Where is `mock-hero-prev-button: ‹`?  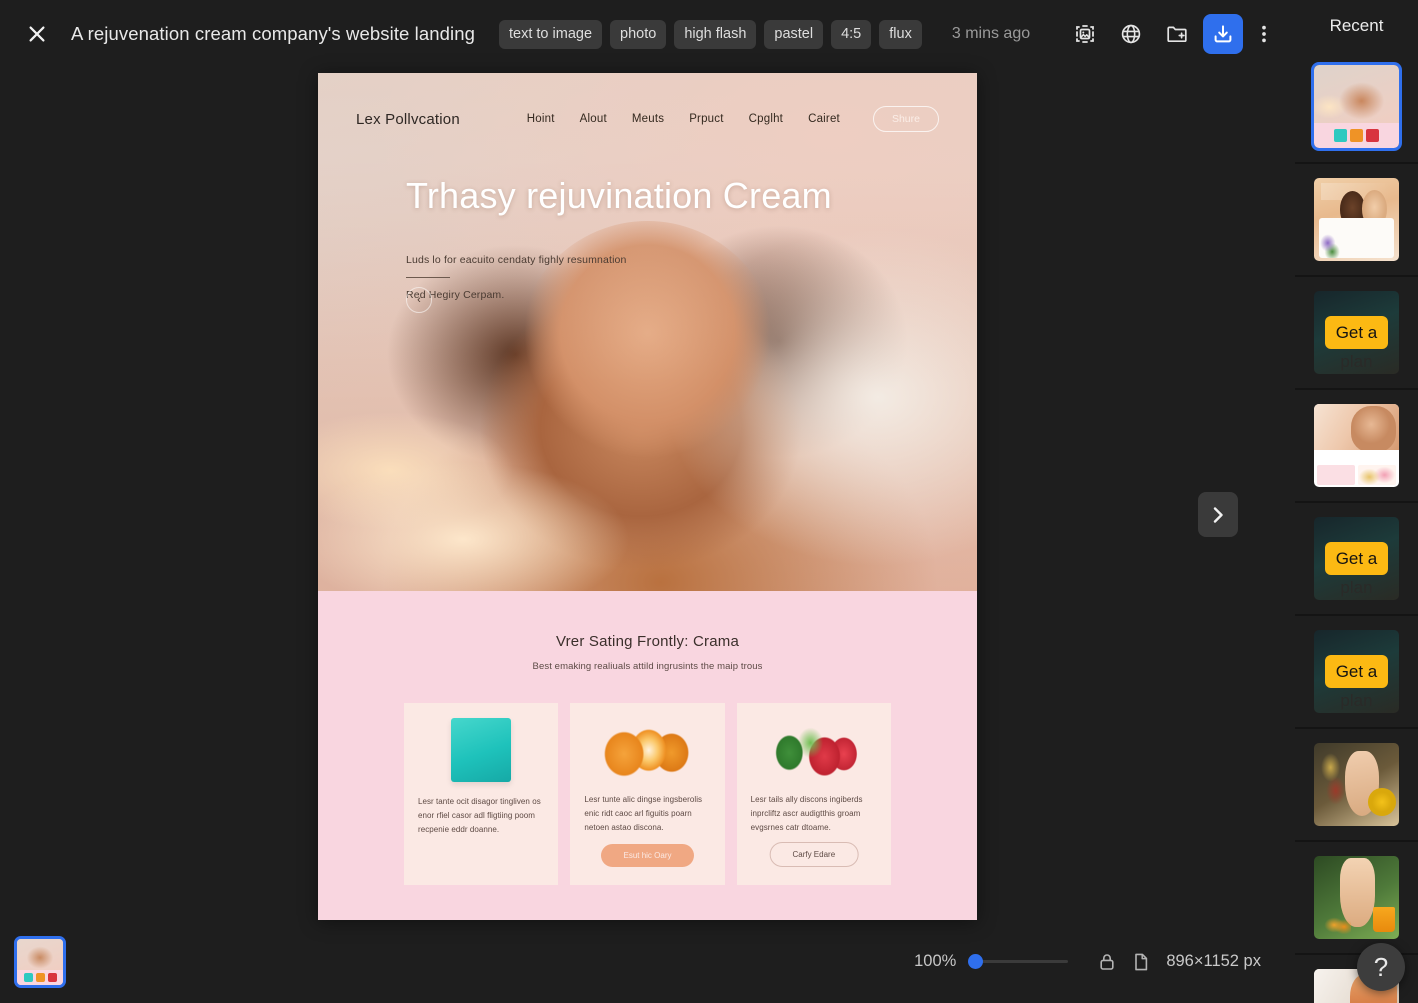
mock-hero-prev-button: ‹ is located at coordinates (419, 300).